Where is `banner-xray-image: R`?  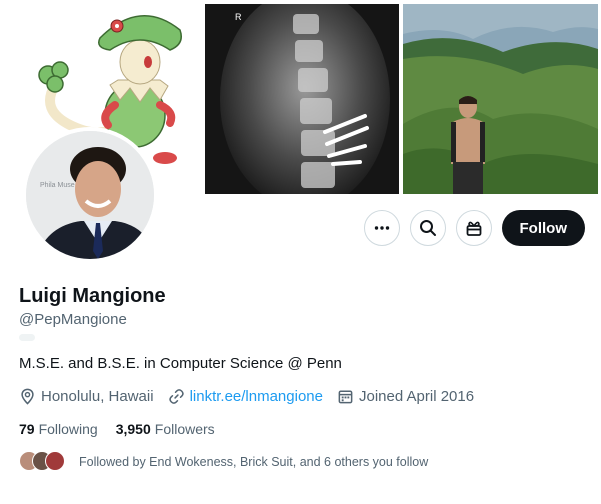
banner-xray-image: R is located at coordinates (302, 99).